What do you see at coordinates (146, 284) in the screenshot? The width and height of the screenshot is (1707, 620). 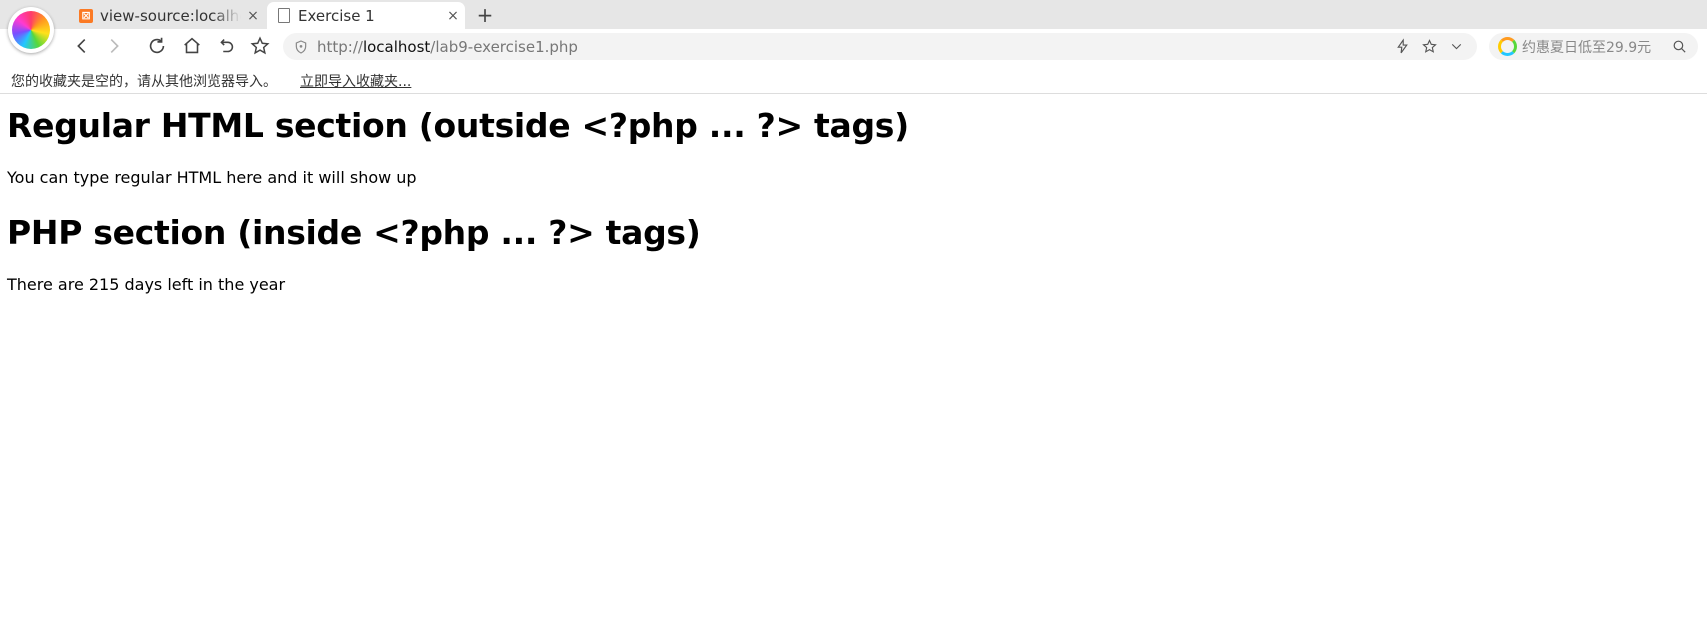 I see `paragraph-days-left: There are 215 days left in the year` at bounding box center [146, 284].